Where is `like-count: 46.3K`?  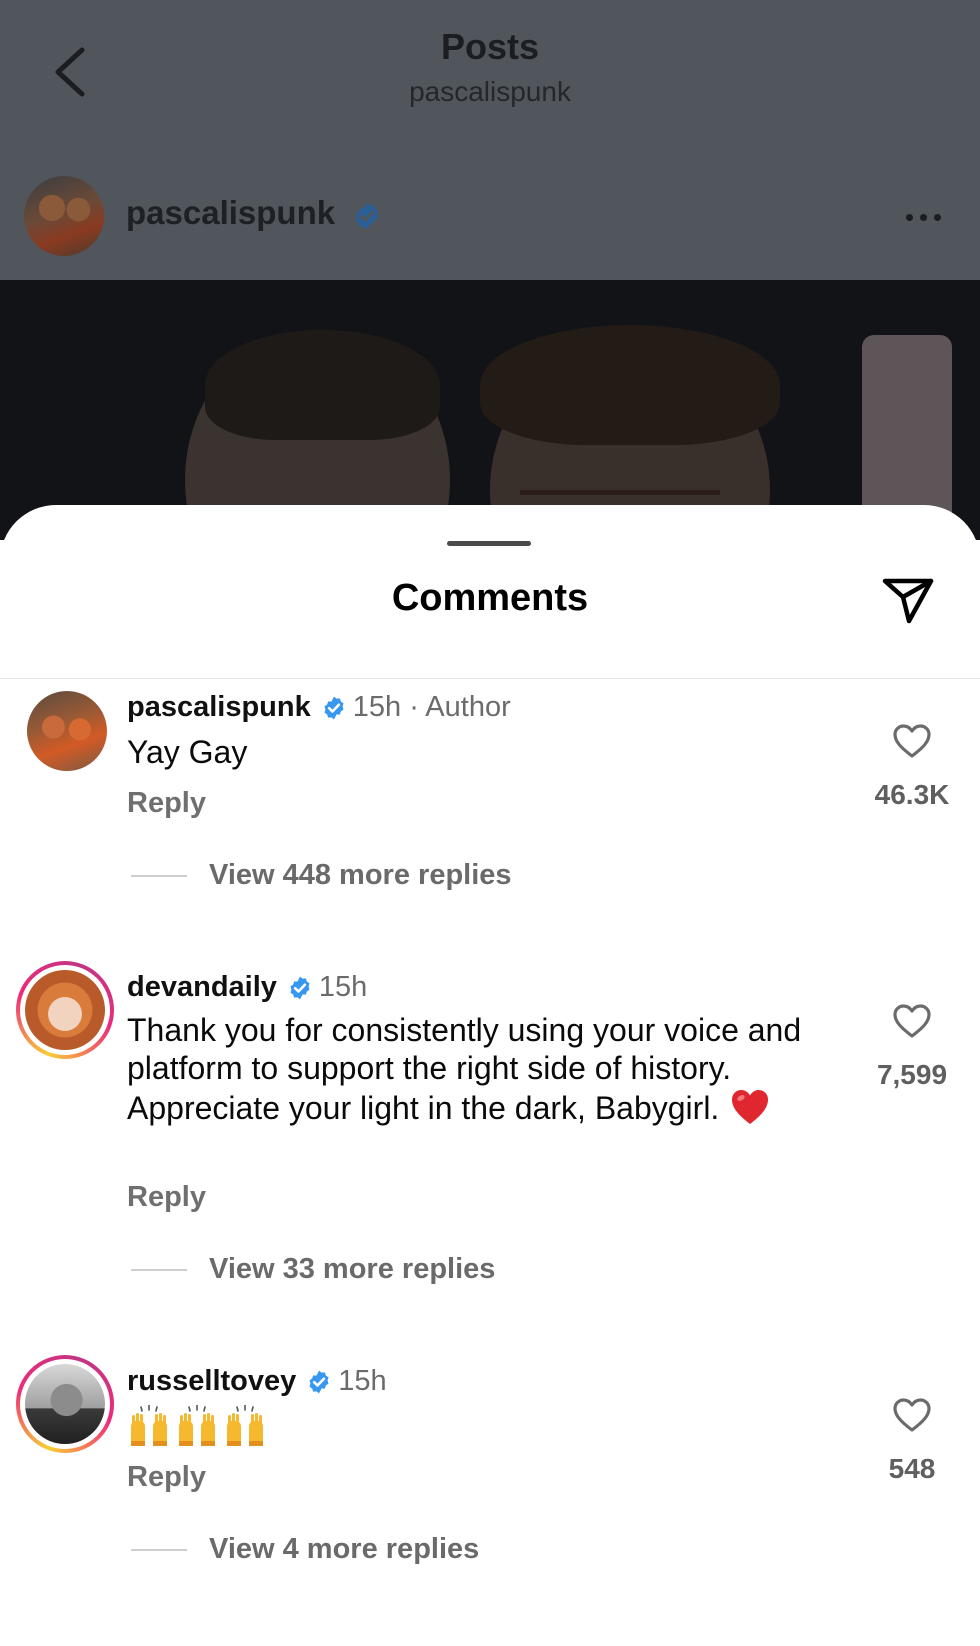 like-count: 46.3K is located at coordinates (912, 794).